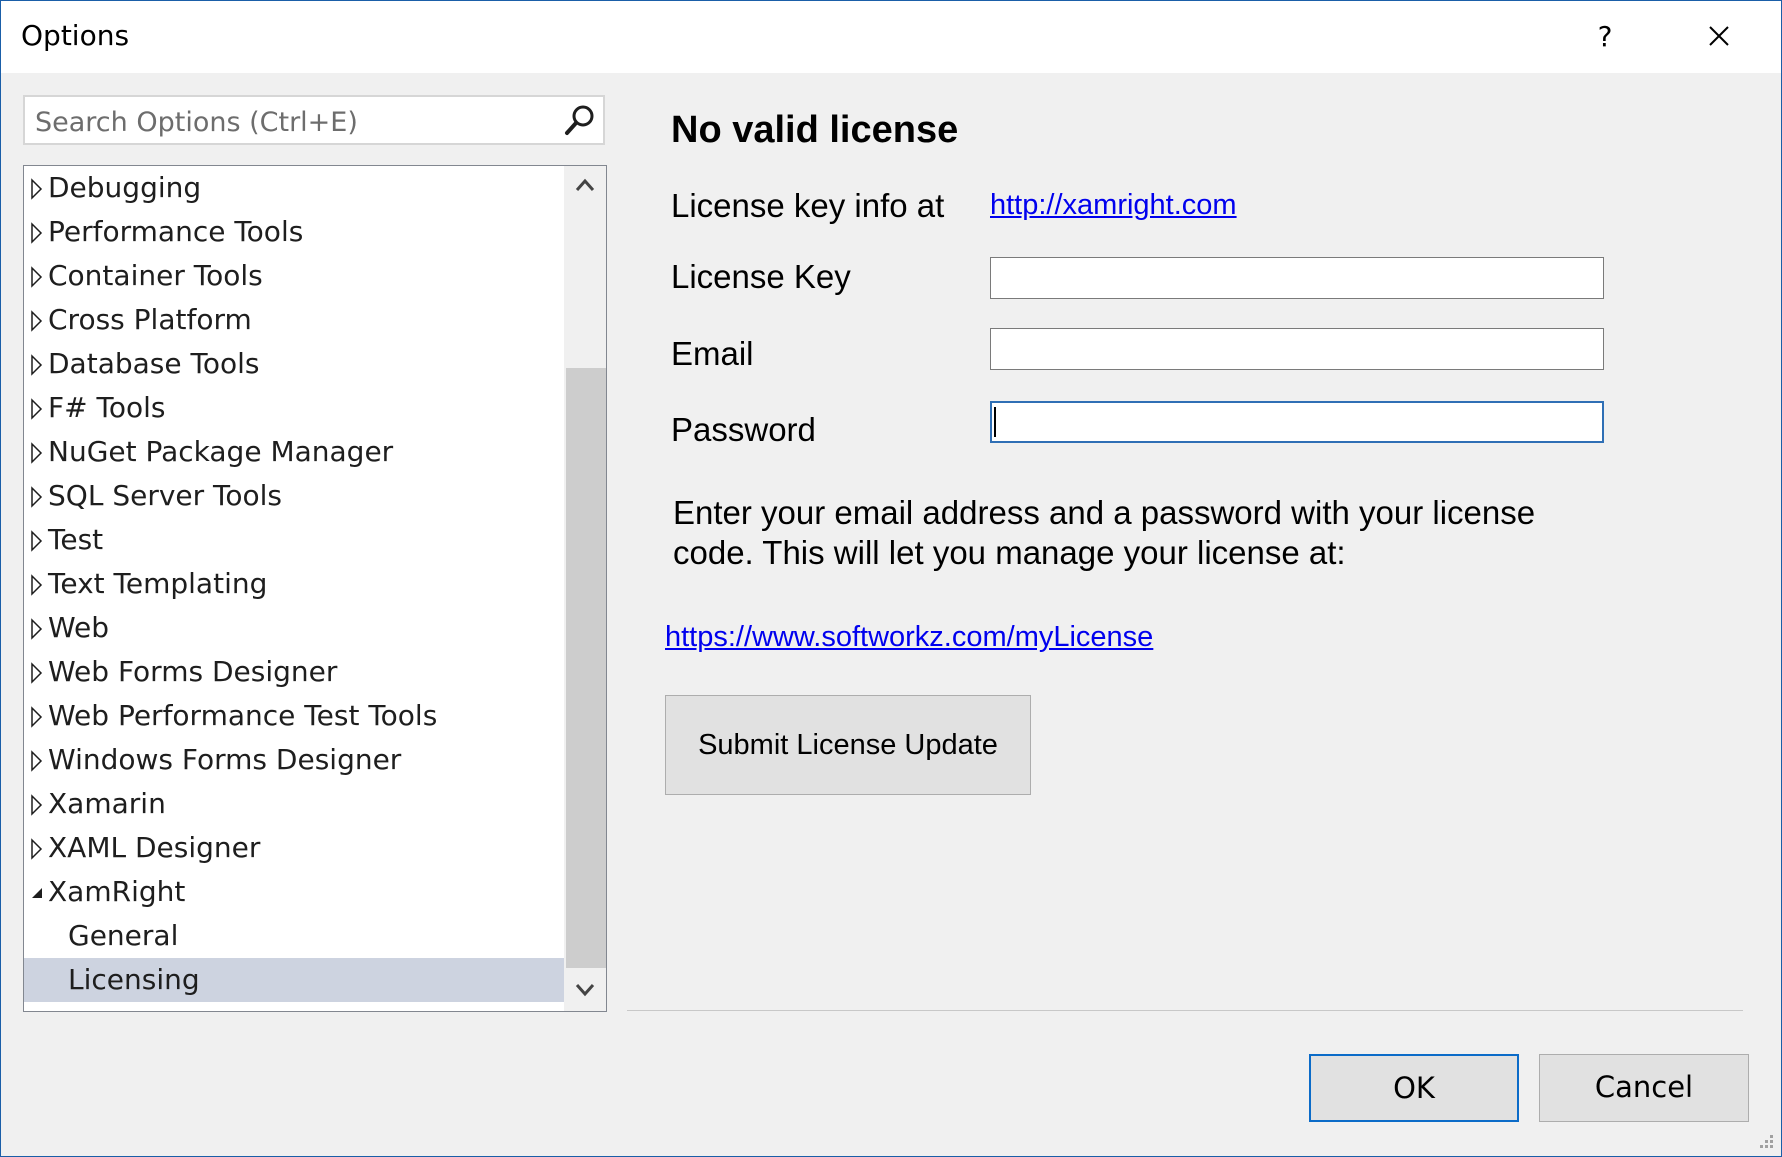  I want to click on chevron-down-icon, so click(585, 990).